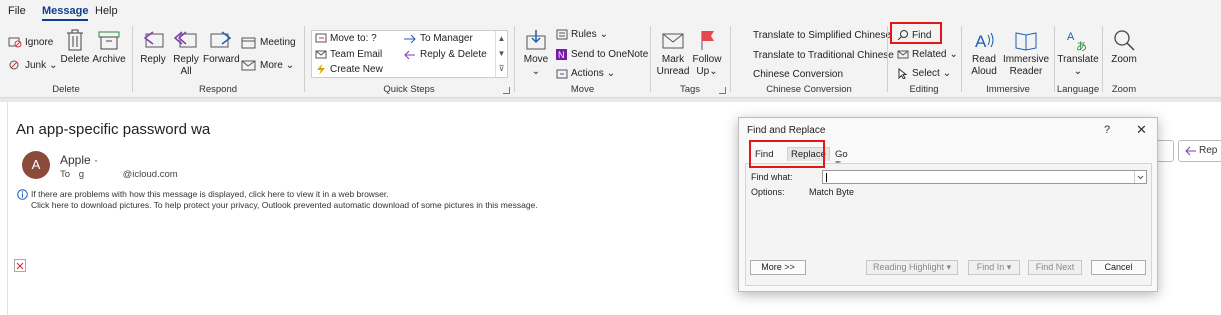  What do you see at coordinates (809, 89) in the screenshot?
I see `chinese-group-label: Chinese Conversion` at bounding box center [809, 89].